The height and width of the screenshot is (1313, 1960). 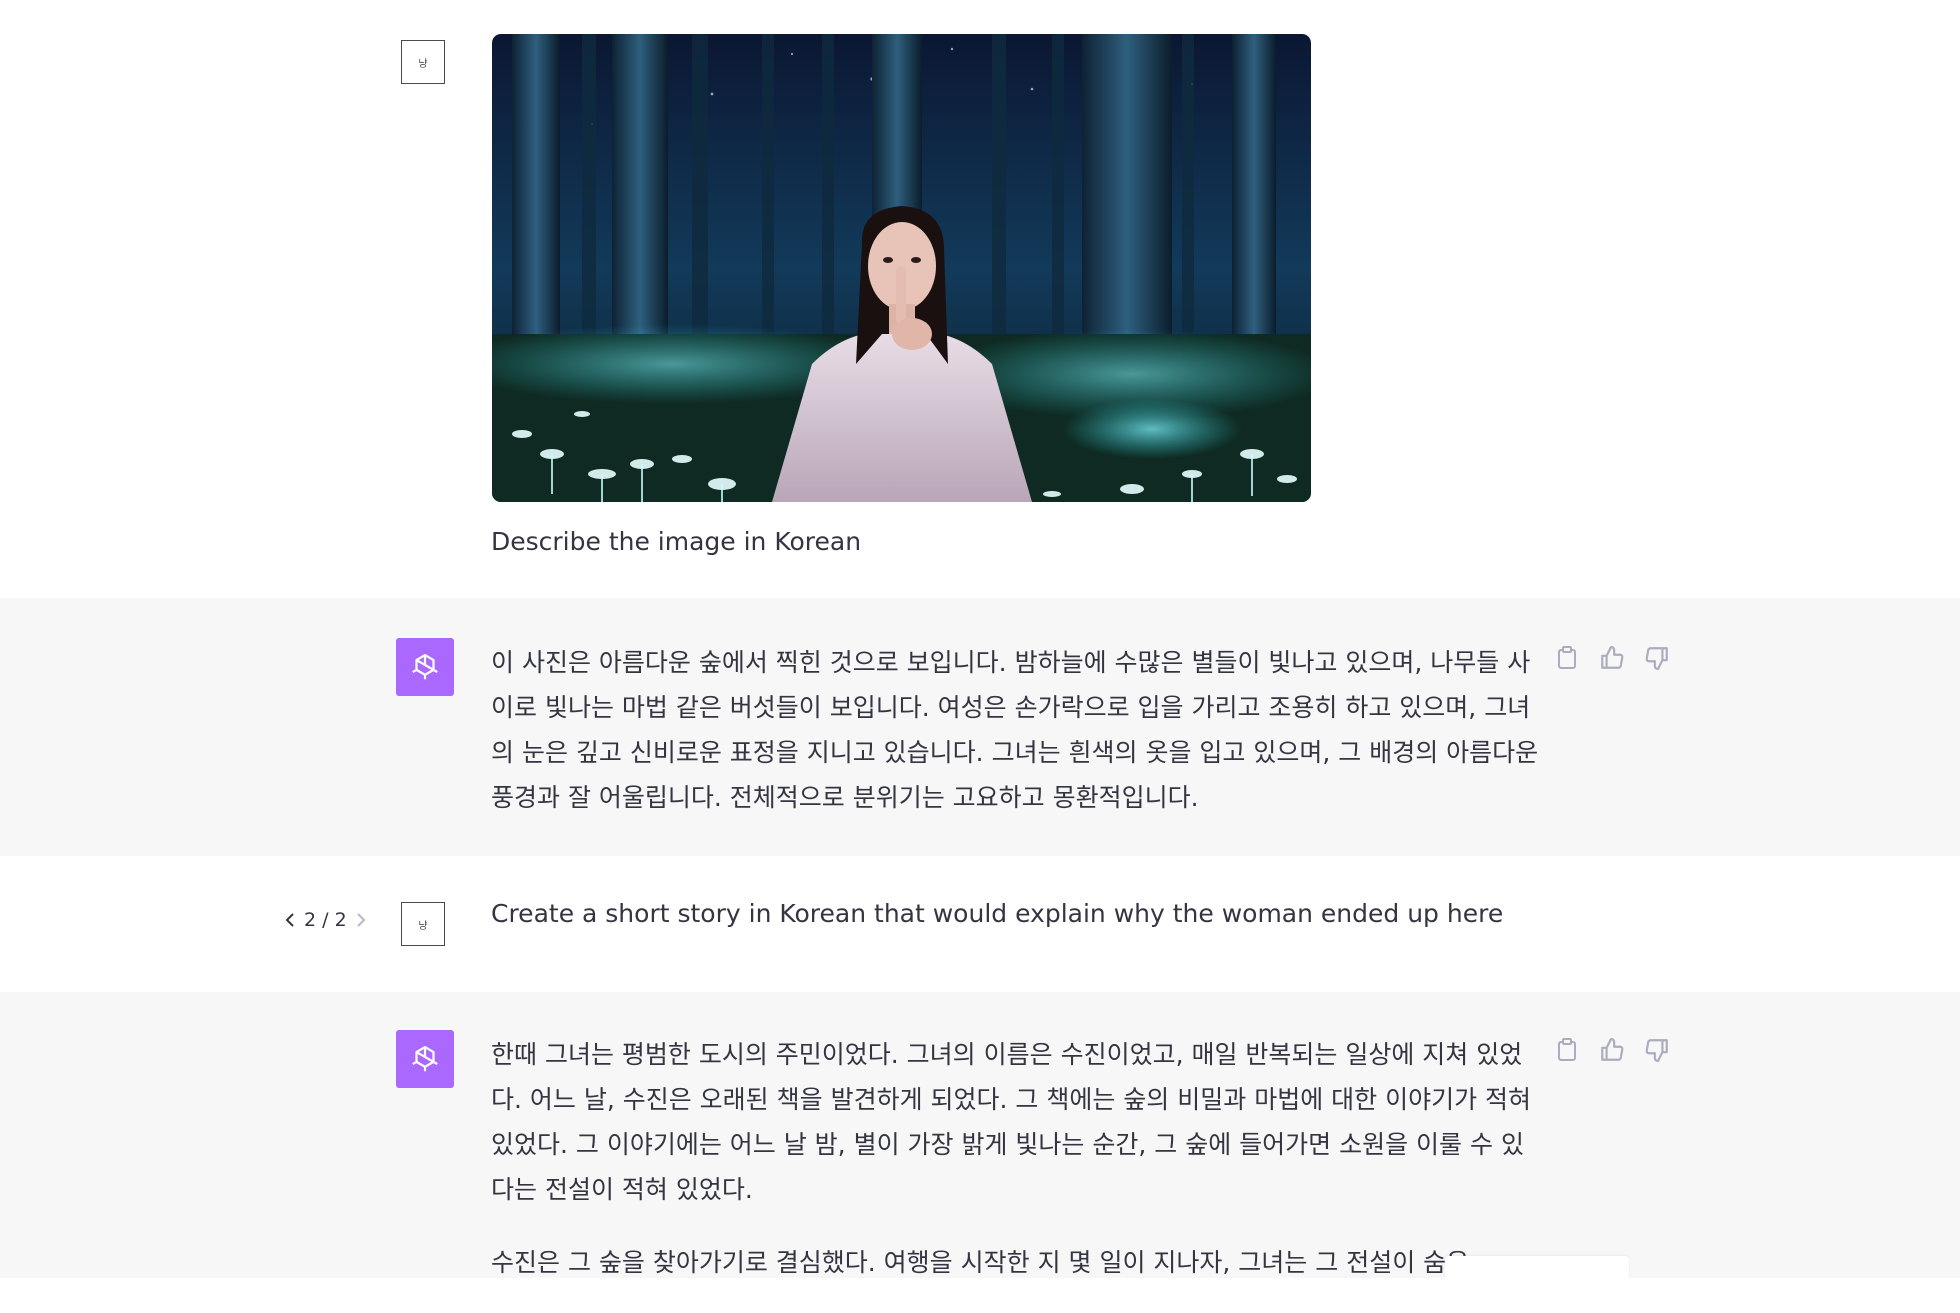 I want to click on response-pager: 2 / 2, so click(x=325, y=920).